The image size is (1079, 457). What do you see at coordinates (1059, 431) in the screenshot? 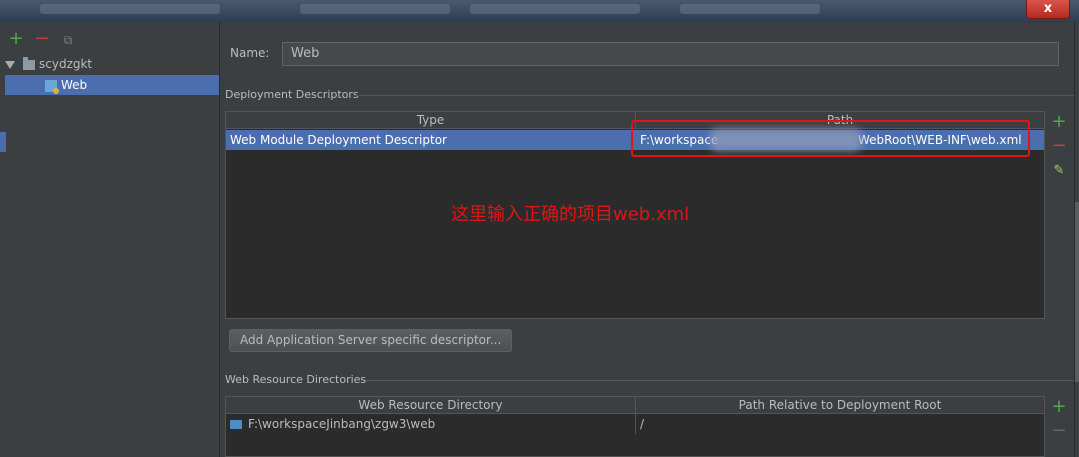
I see `remove-directory-icon: −` at bounding box center [1059, 431].